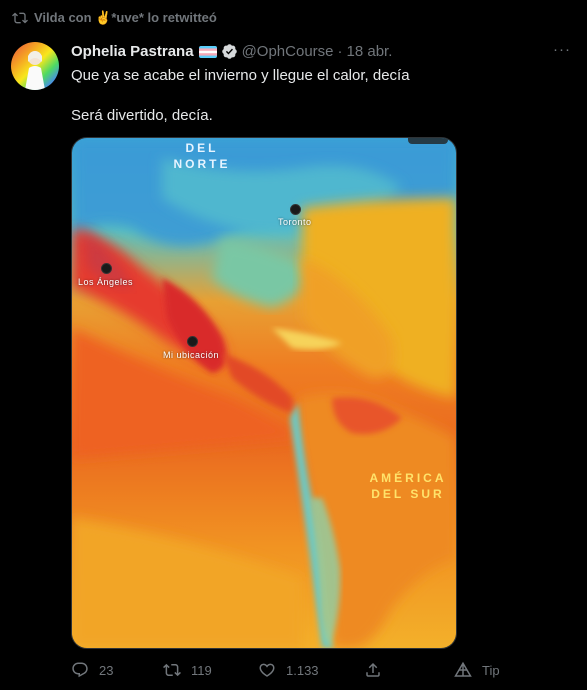 The image size is (587, 690). I want to click on retweet-indicator: Vilda con ✌️*uve* lo retwitteó, so click(114, 18).